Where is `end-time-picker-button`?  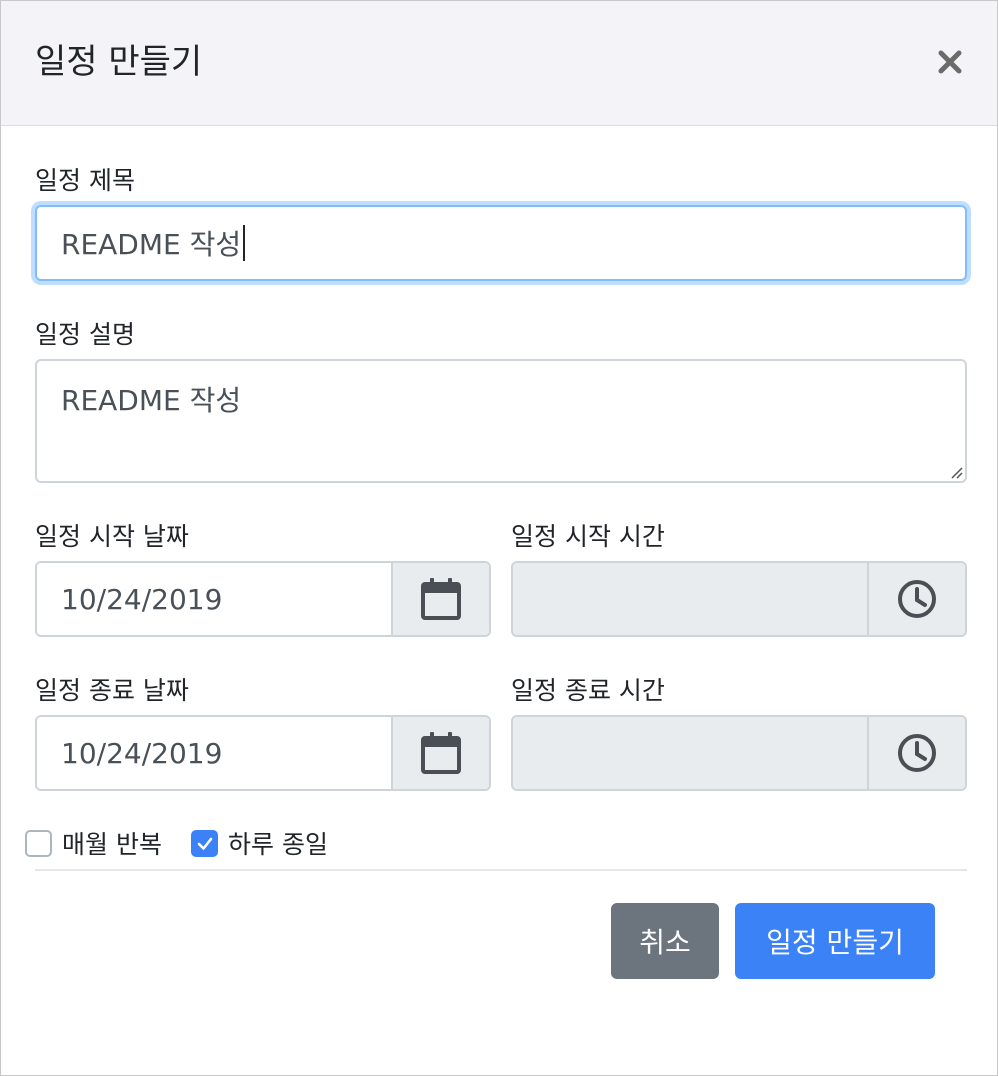 end-time-picker-button is located at coordinates (916, 753).